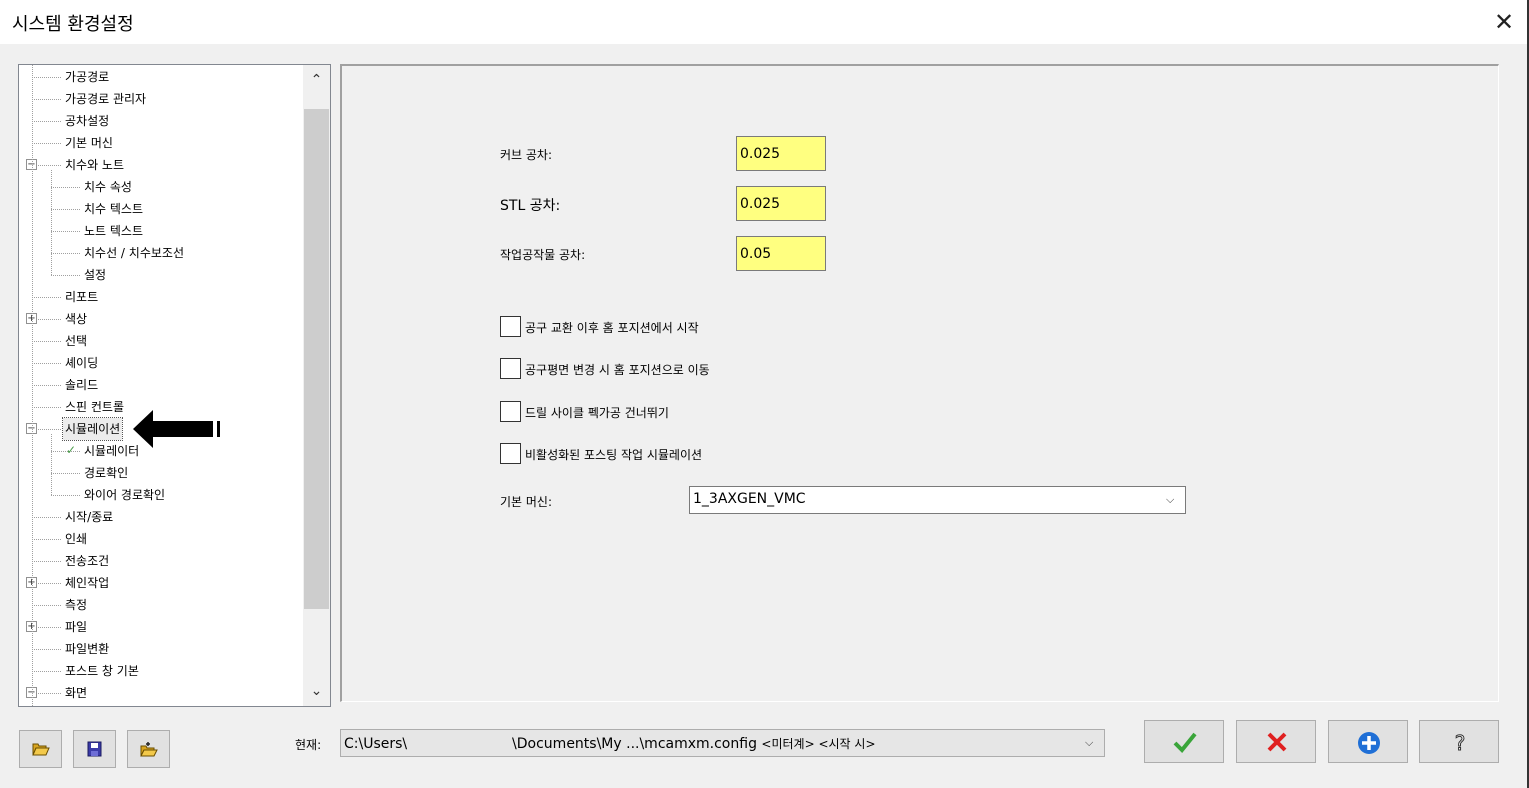  I want to click on tree-item-label: 노트 텍스트, so click(114, 231).